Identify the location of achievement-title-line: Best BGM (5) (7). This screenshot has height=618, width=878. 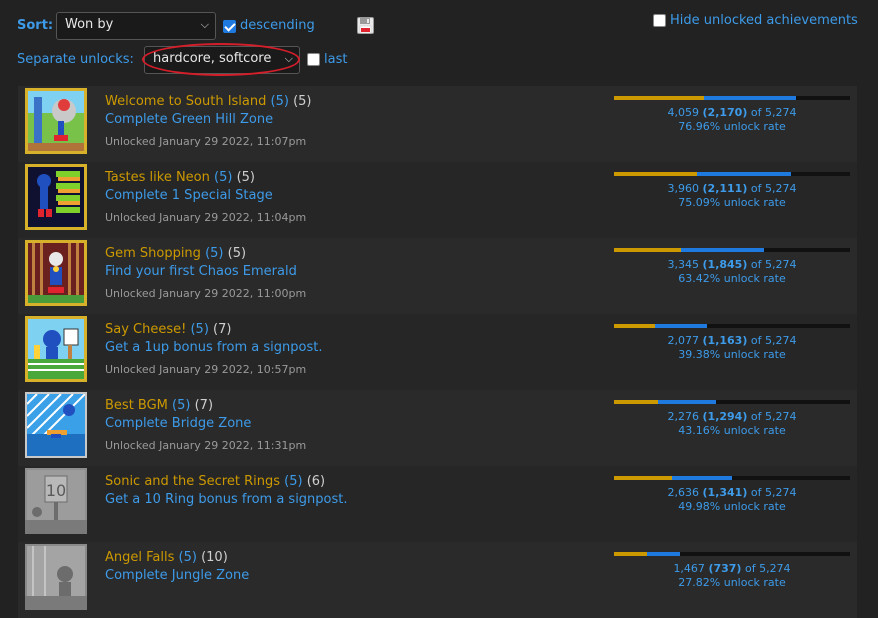
(159, 405).